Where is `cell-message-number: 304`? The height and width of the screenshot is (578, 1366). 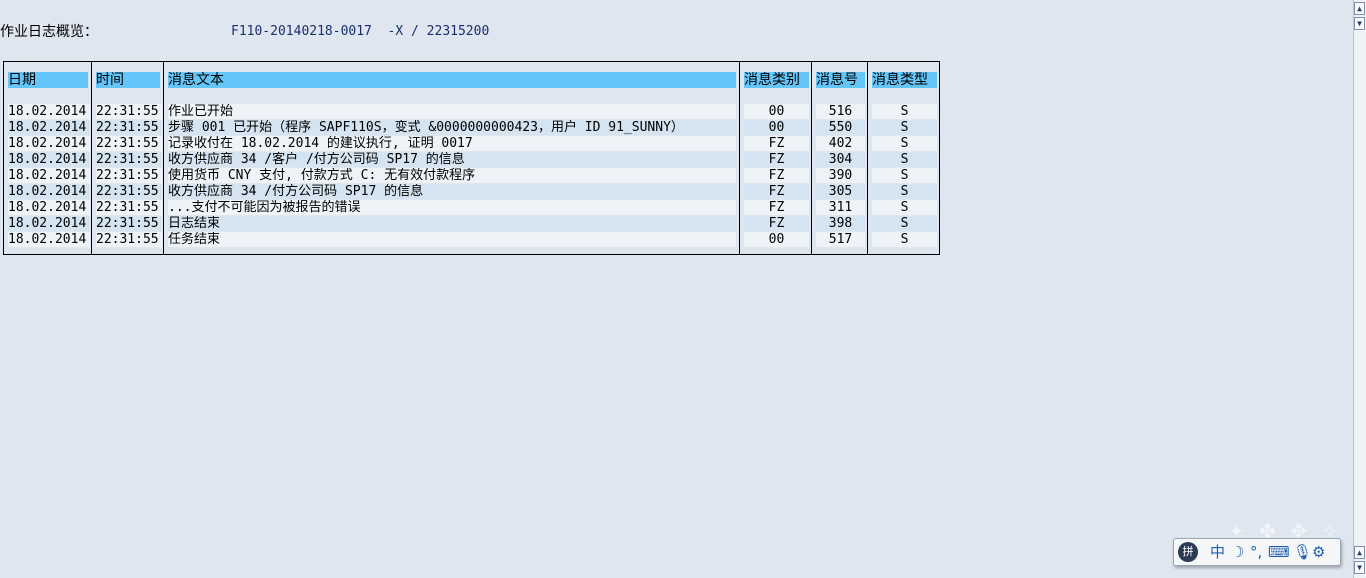 cell-message-number: 304 is located at coordinates (840, 159).